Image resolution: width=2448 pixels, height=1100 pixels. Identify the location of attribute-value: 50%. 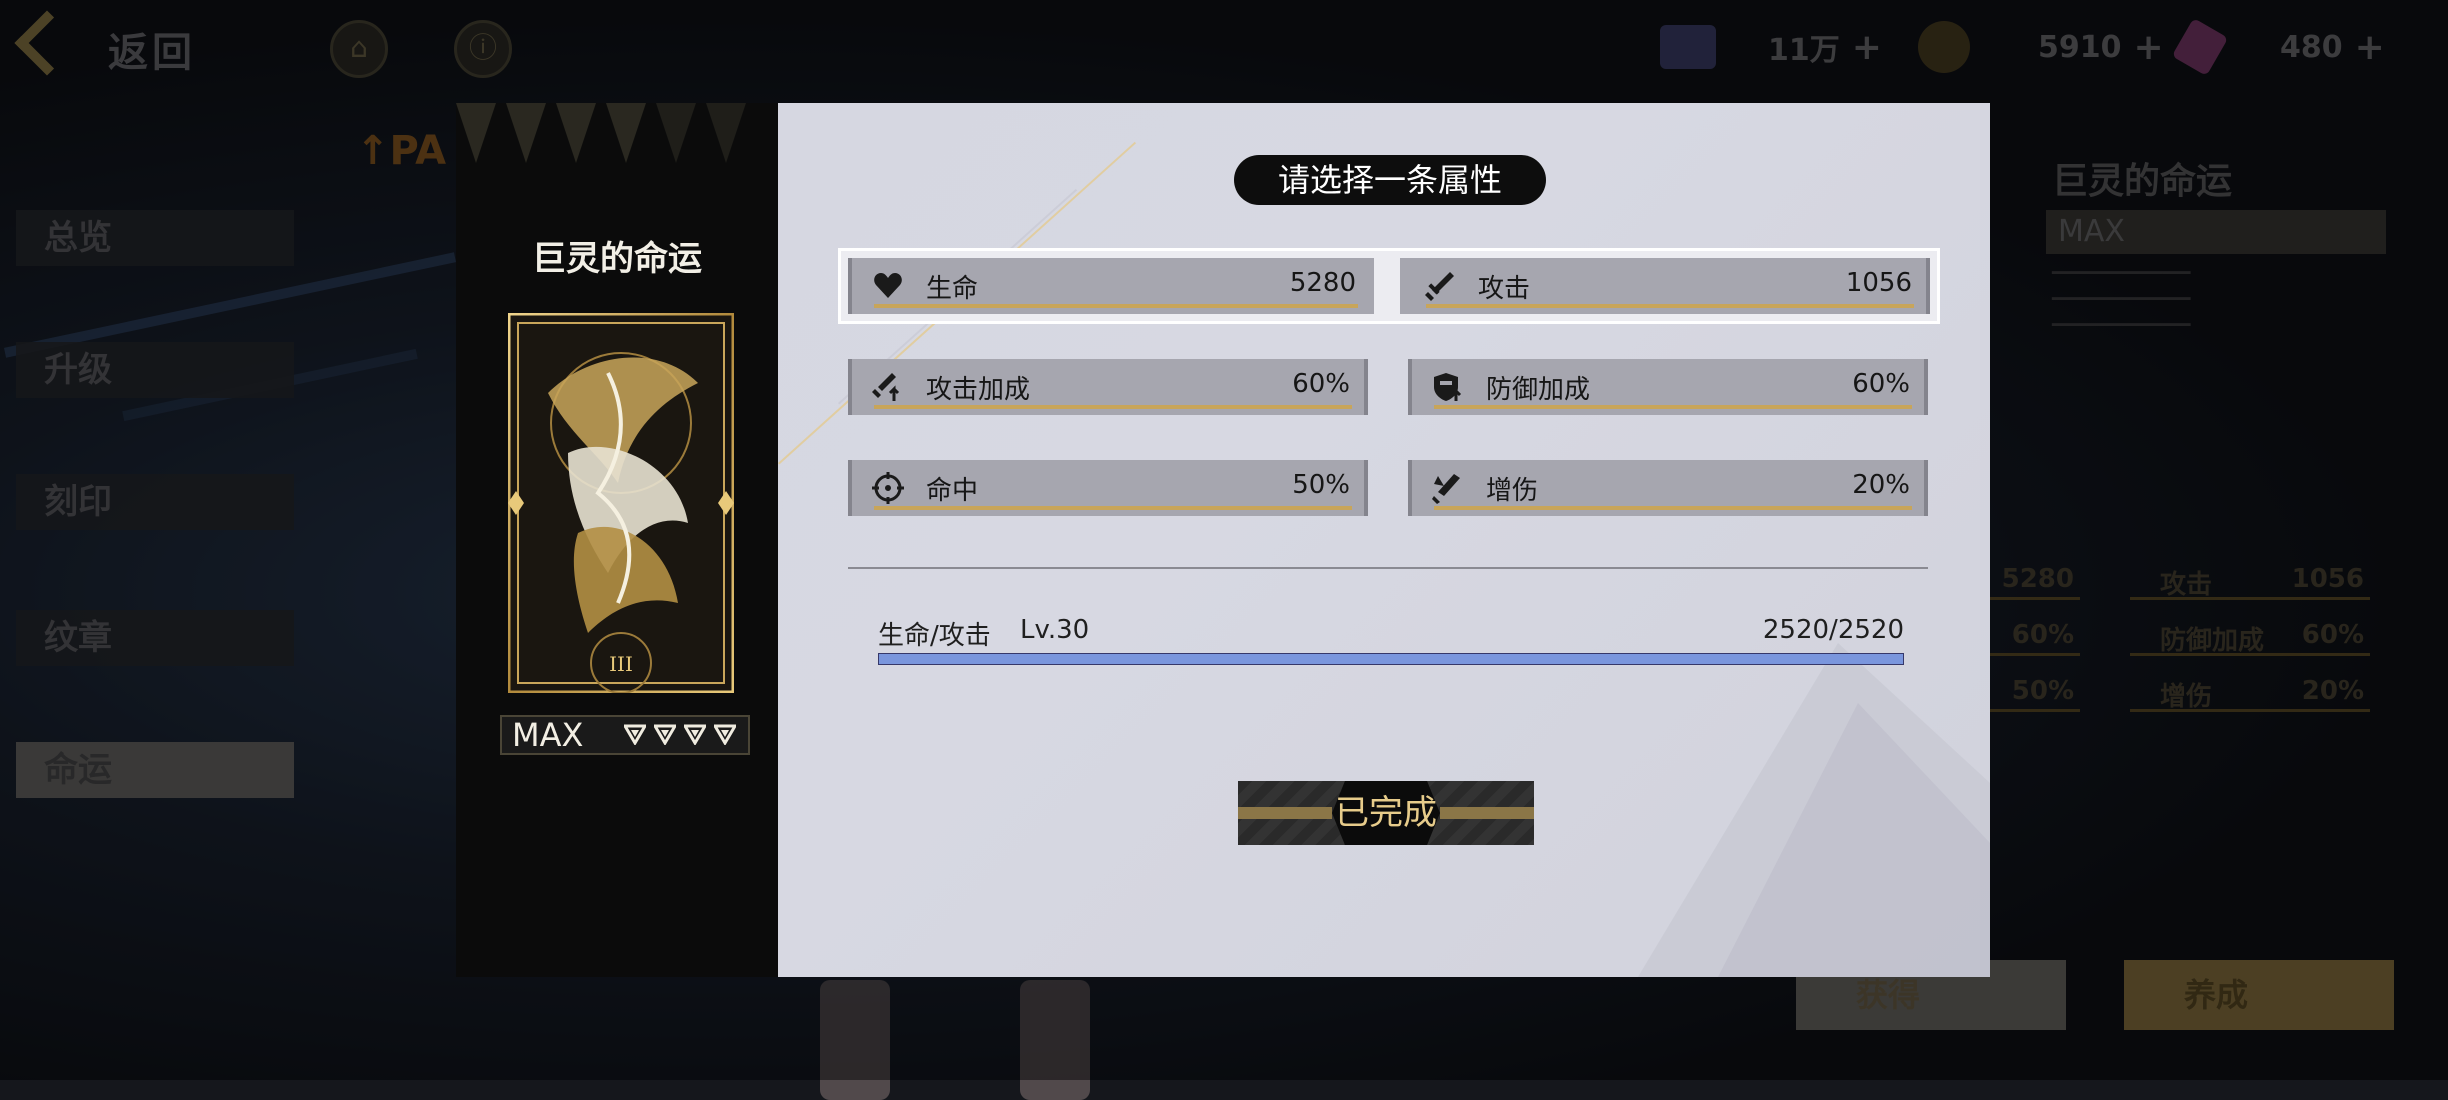
(1321, 485).